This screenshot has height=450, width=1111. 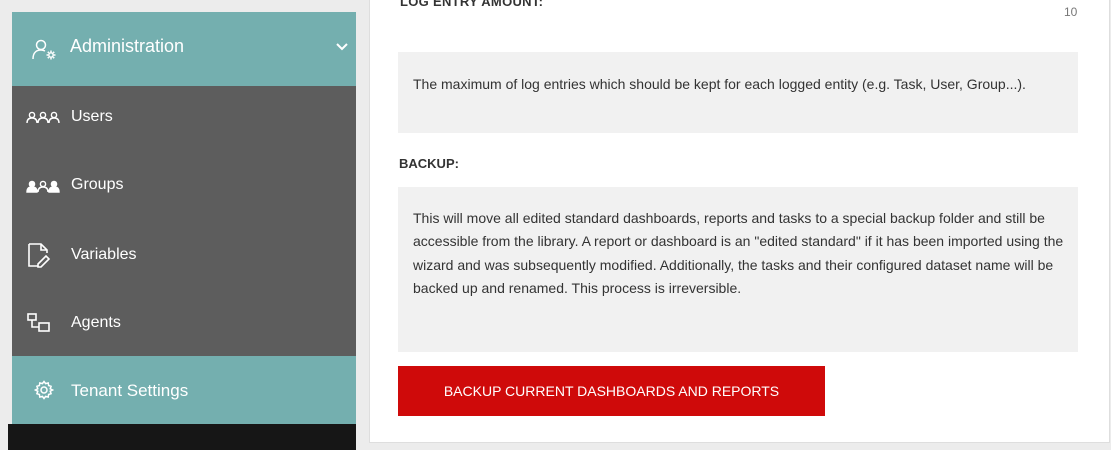 I want to click on log-entry-amount-label: LOG ENTRY AMOUNT:, so click(x=472, y=4).